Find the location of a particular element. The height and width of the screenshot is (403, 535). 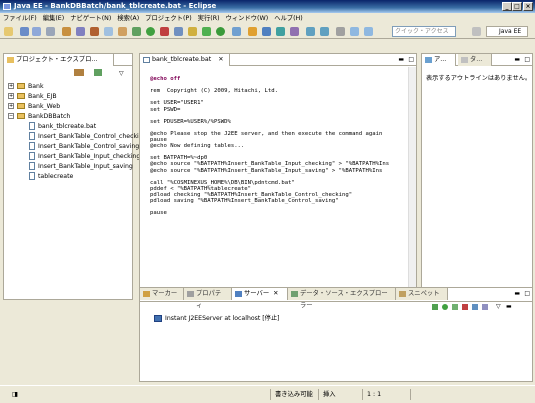

search-icon is located at coordinates (108, 31).